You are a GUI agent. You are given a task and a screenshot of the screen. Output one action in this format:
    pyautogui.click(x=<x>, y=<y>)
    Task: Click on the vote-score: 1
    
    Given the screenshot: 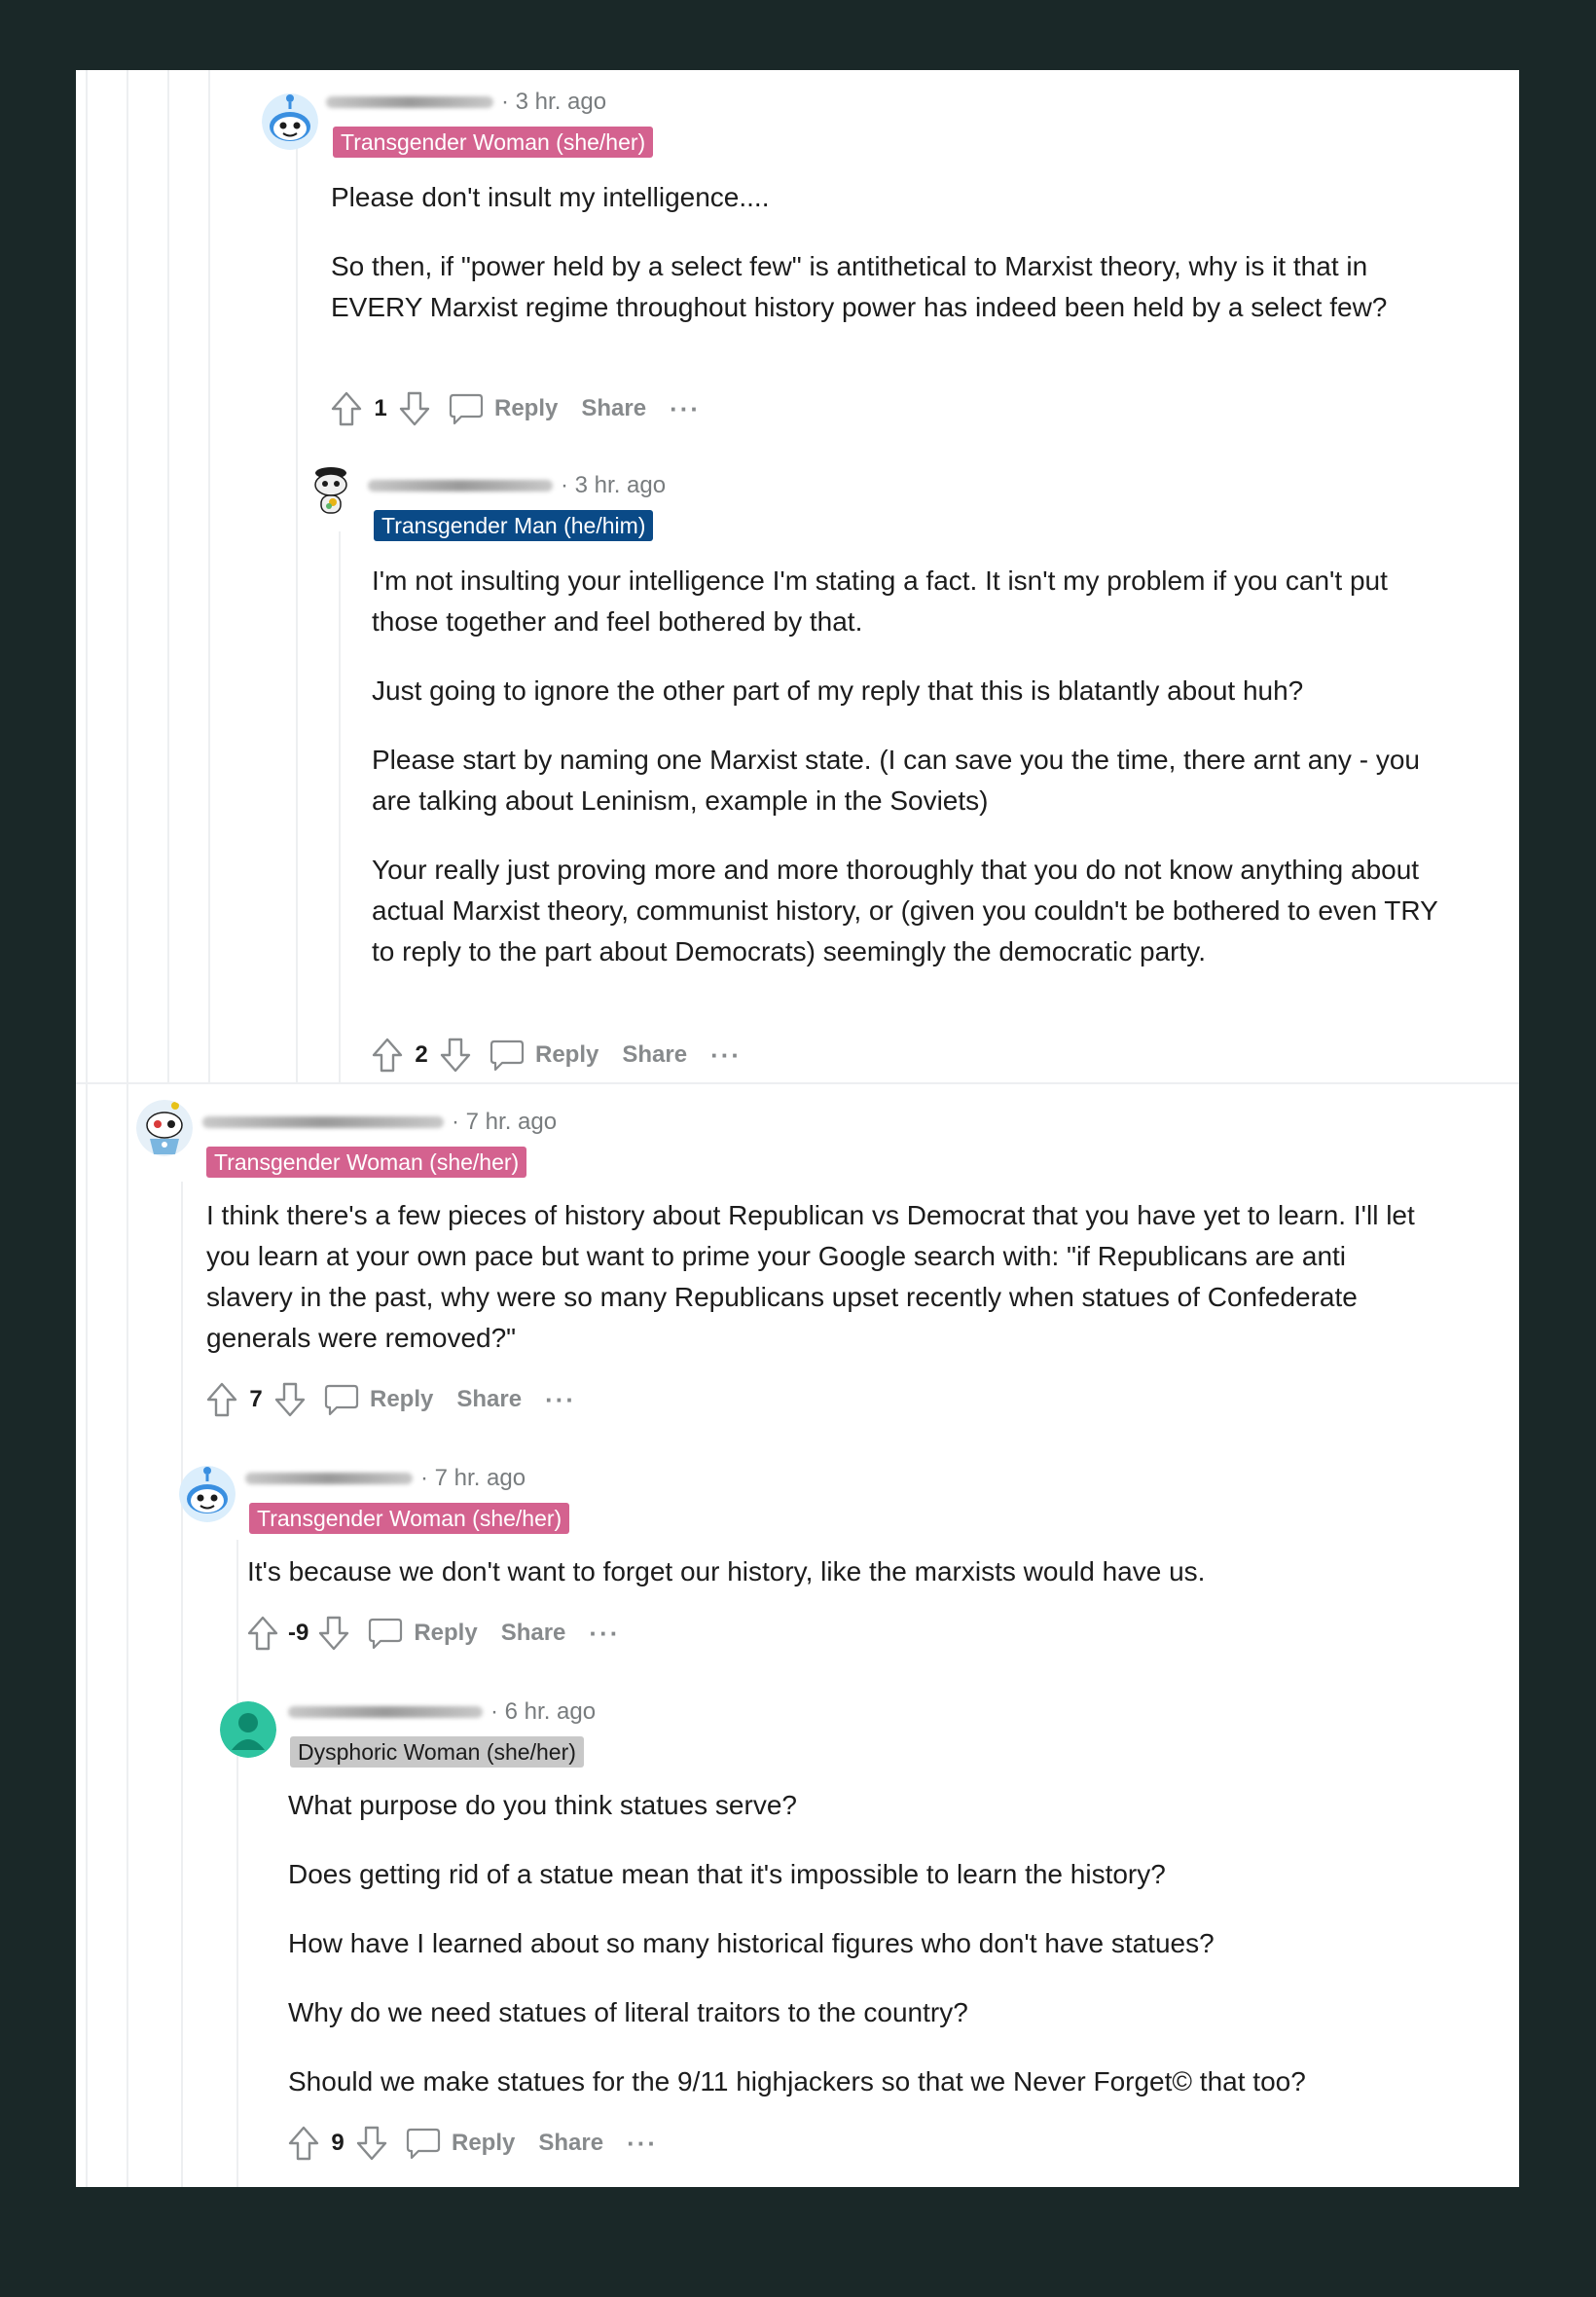 What is the action you would take?
    pyautogui.click(x=380, y=408)
    